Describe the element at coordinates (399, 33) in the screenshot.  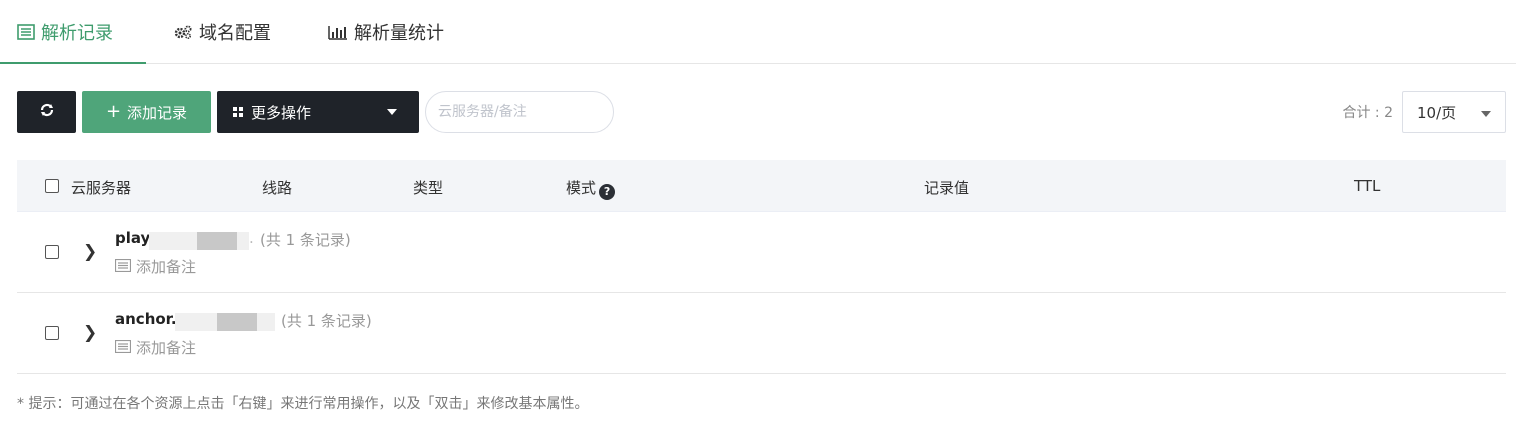
I see `tab-label: 解析量统计` at that location.